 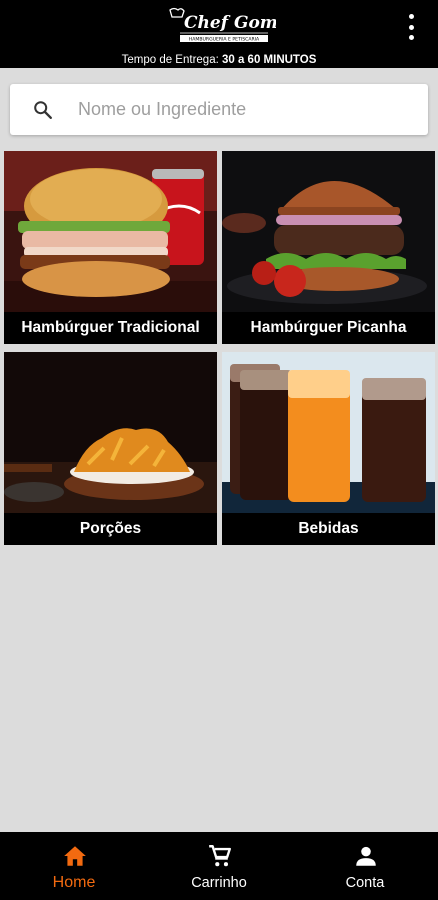 I want to click on category-card-bebidas: Bebidas, so click(x=328, y=448).